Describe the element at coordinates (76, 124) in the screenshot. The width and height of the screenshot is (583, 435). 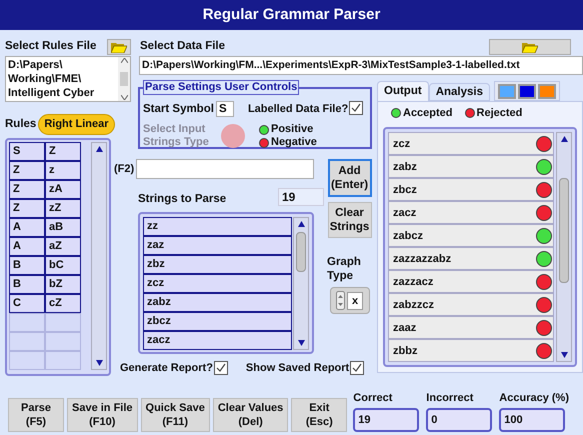
I see `grammar-type-badge: Right Linear` at that location.